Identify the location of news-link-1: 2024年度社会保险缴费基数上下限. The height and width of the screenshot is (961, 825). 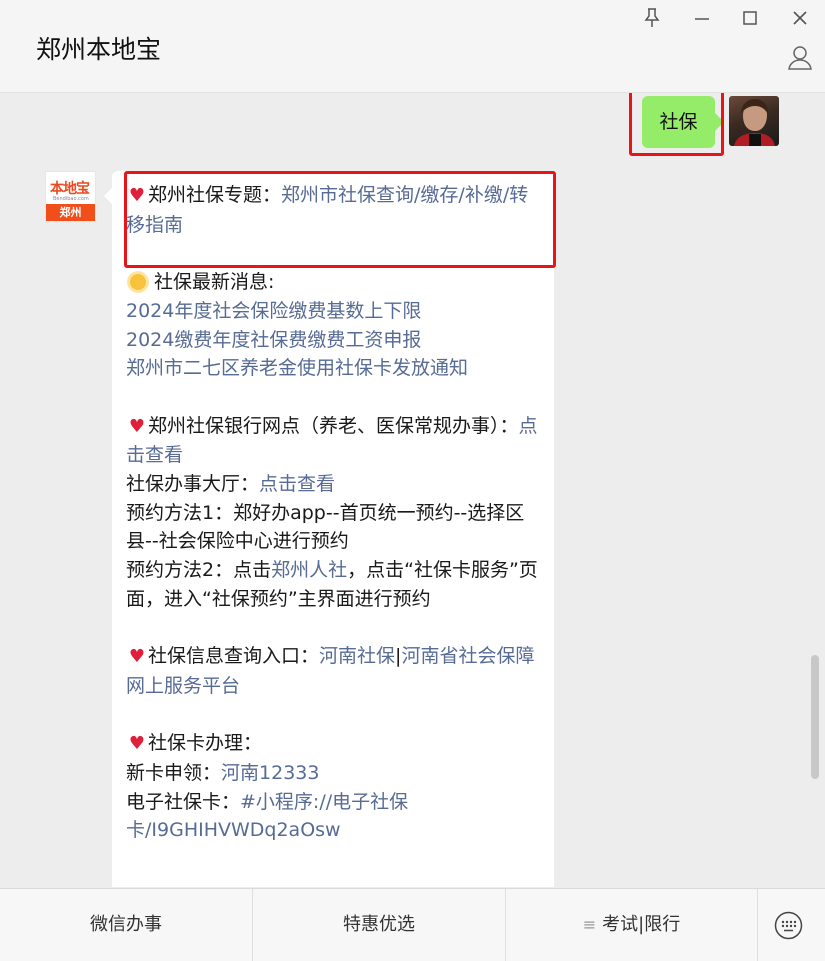
(273, 311).